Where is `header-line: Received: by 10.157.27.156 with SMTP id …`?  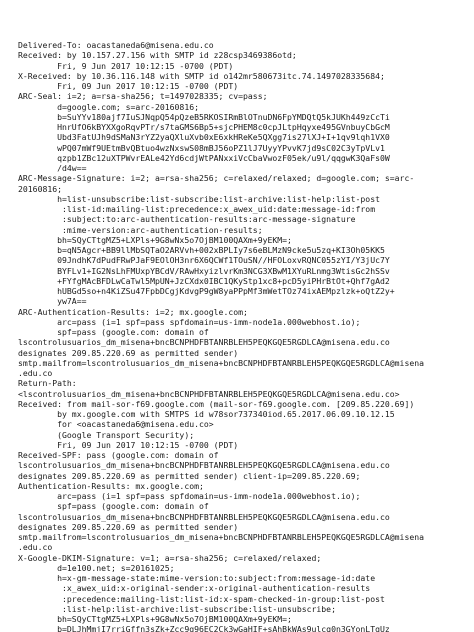
header-line: Received: by 10.157.27.156 with SMTP id … is located at coordinates (157, 55).